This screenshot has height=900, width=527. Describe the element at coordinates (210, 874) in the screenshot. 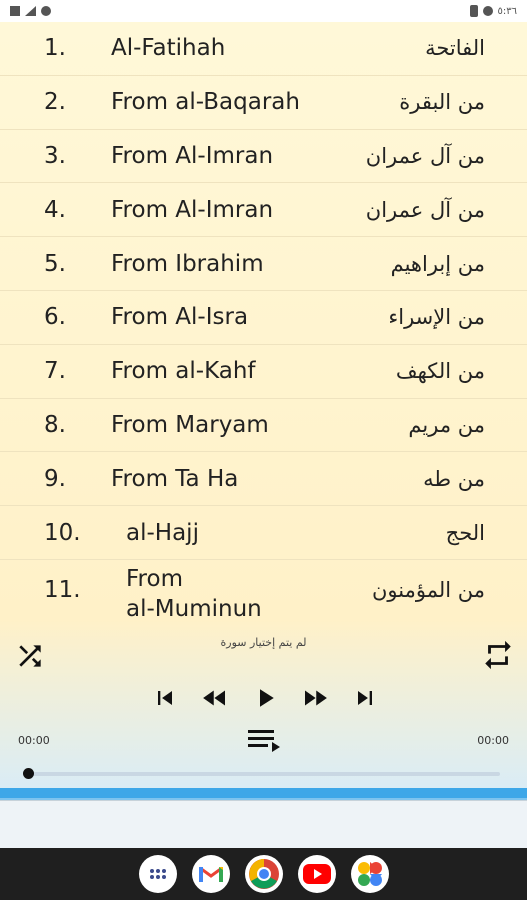

I see `gmail-icon` at that location.